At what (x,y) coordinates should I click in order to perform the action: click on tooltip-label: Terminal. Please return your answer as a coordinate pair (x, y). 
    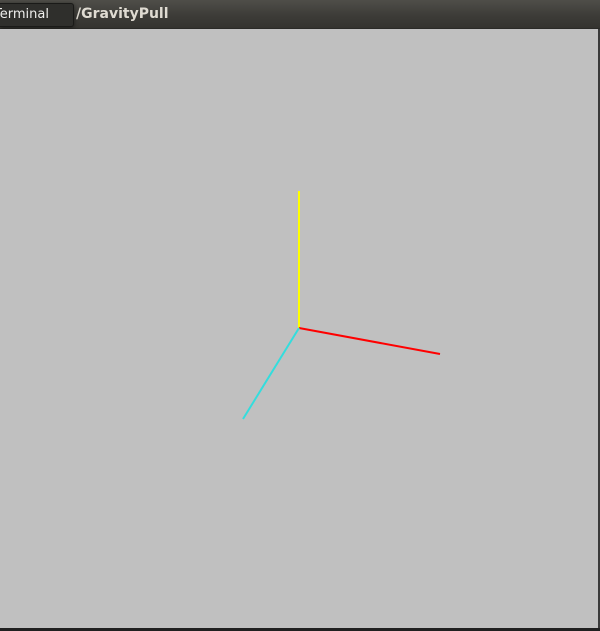
    Looking at the image, I should click on (24, 14).